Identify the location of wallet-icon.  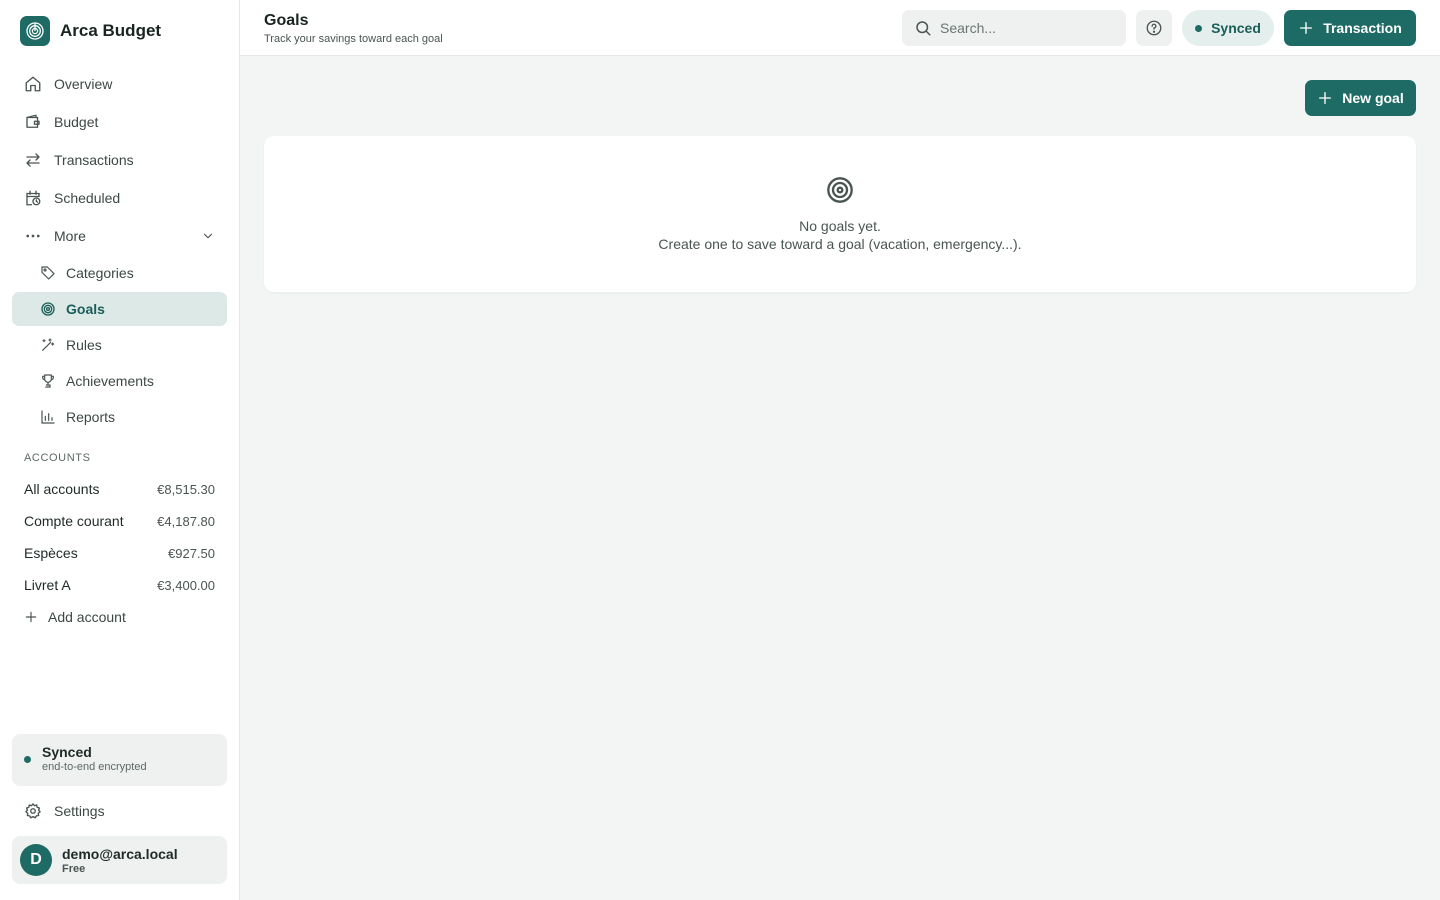
(33, 121).